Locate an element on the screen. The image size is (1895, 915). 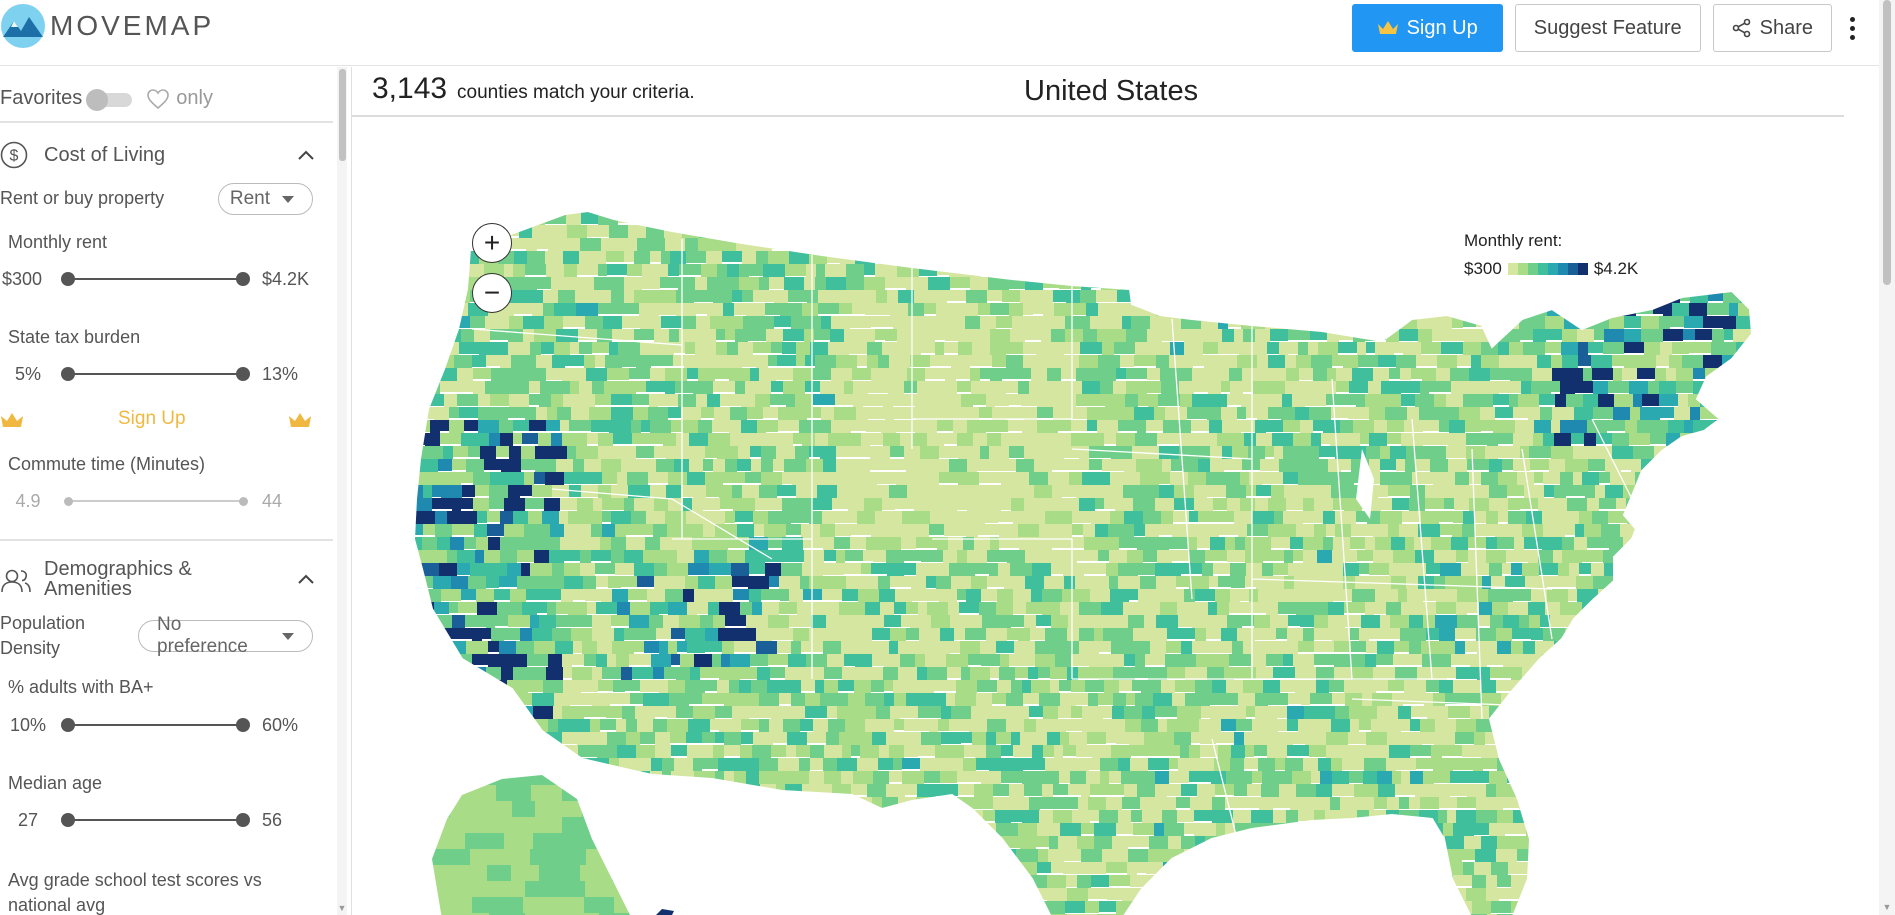
logo: MOVEMAP is located at coordinates (107, 26).